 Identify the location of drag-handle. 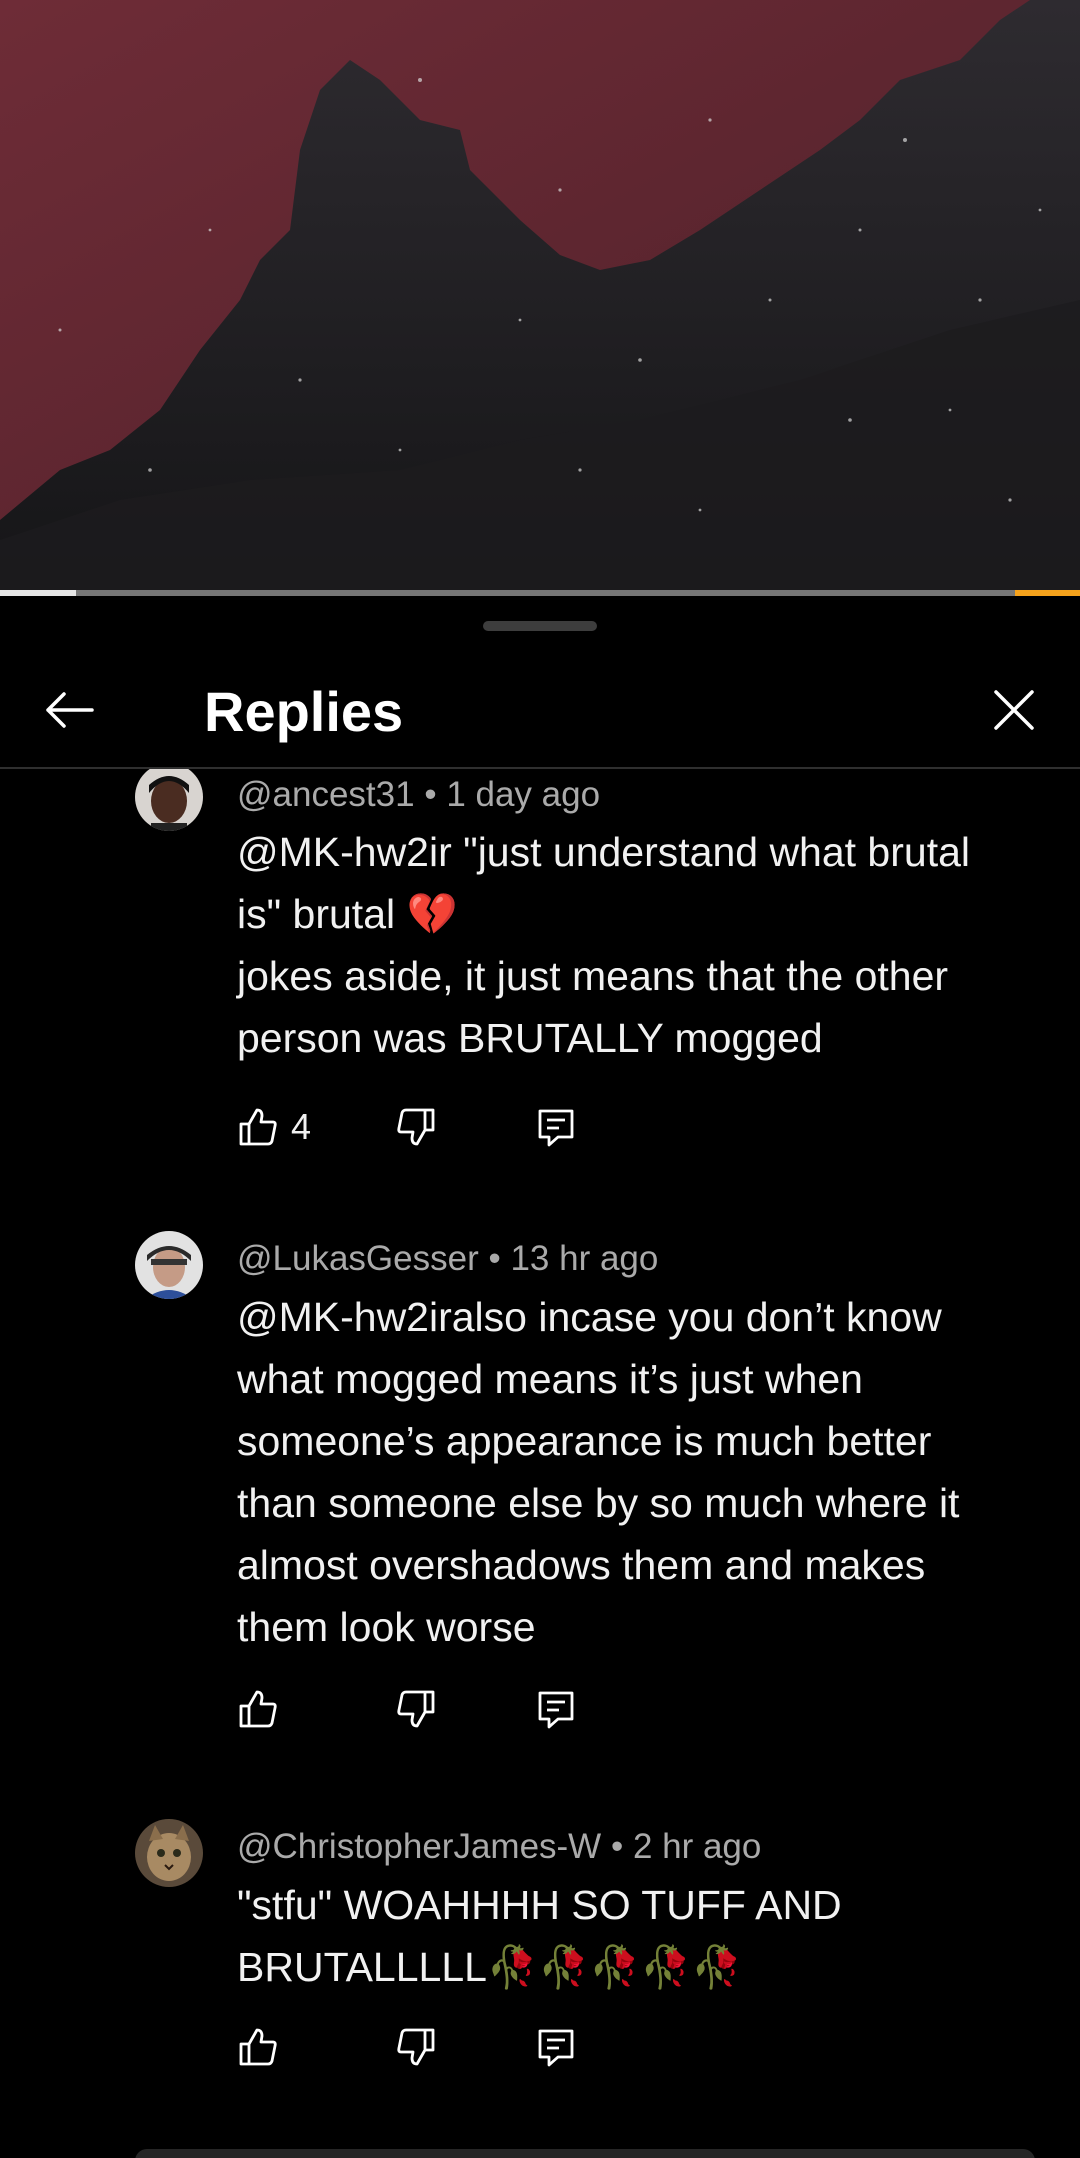
(540, 626).